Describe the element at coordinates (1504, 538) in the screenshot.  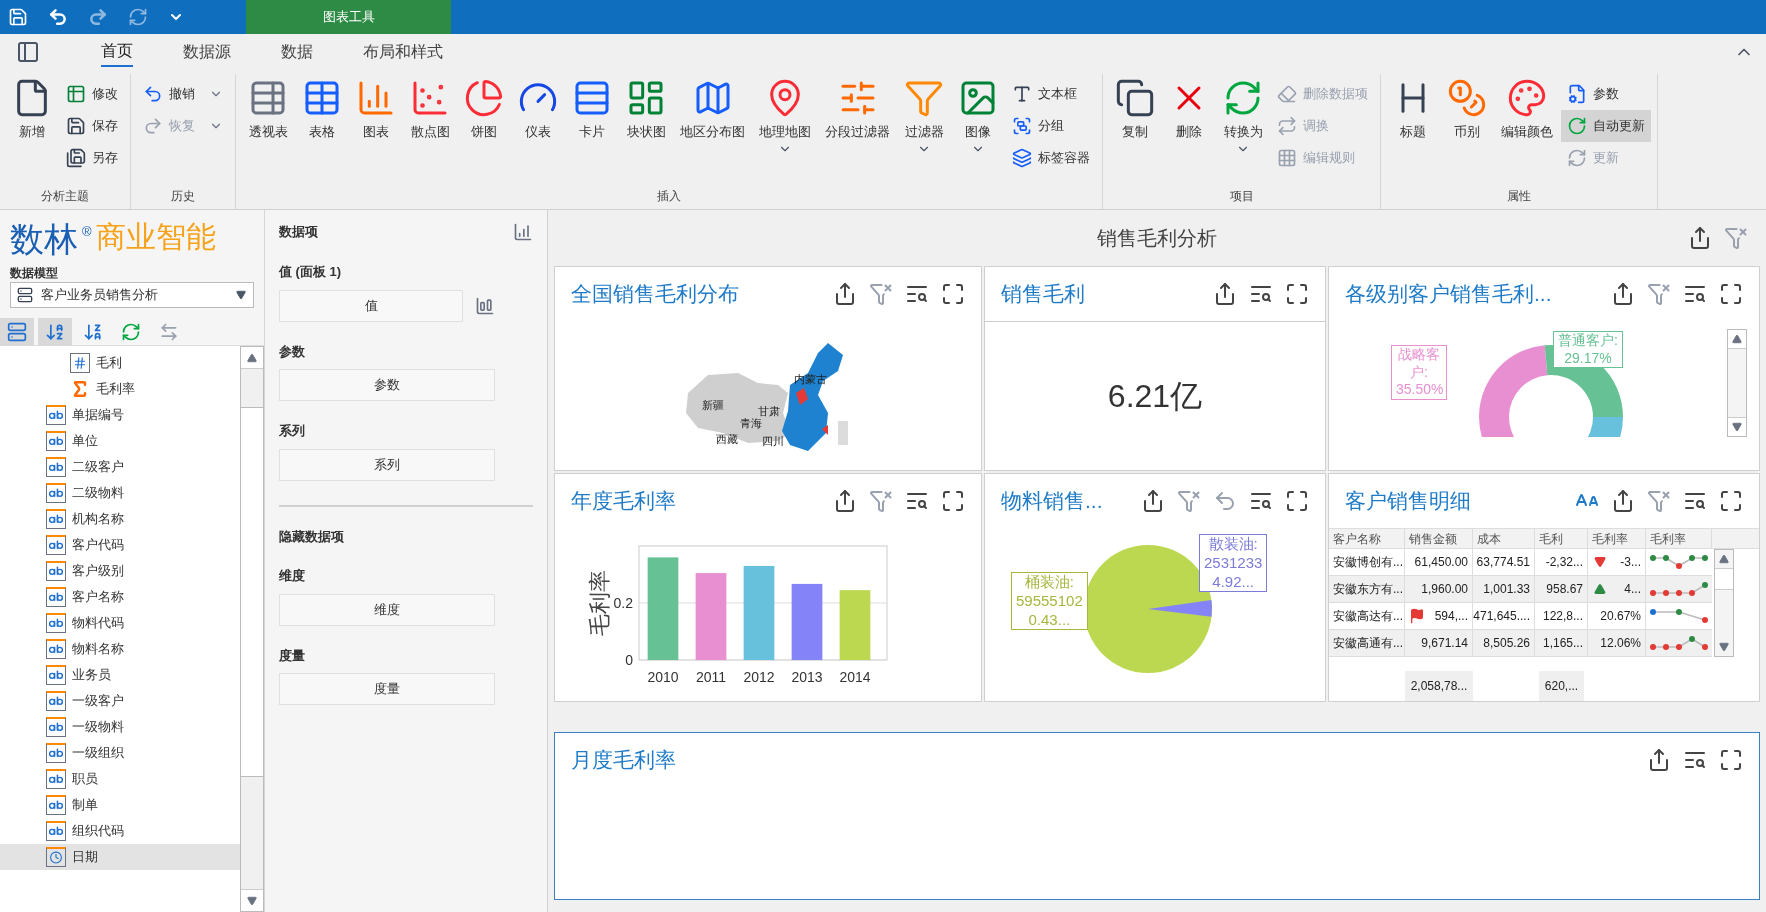
I see `column-header: 成本` at that location.